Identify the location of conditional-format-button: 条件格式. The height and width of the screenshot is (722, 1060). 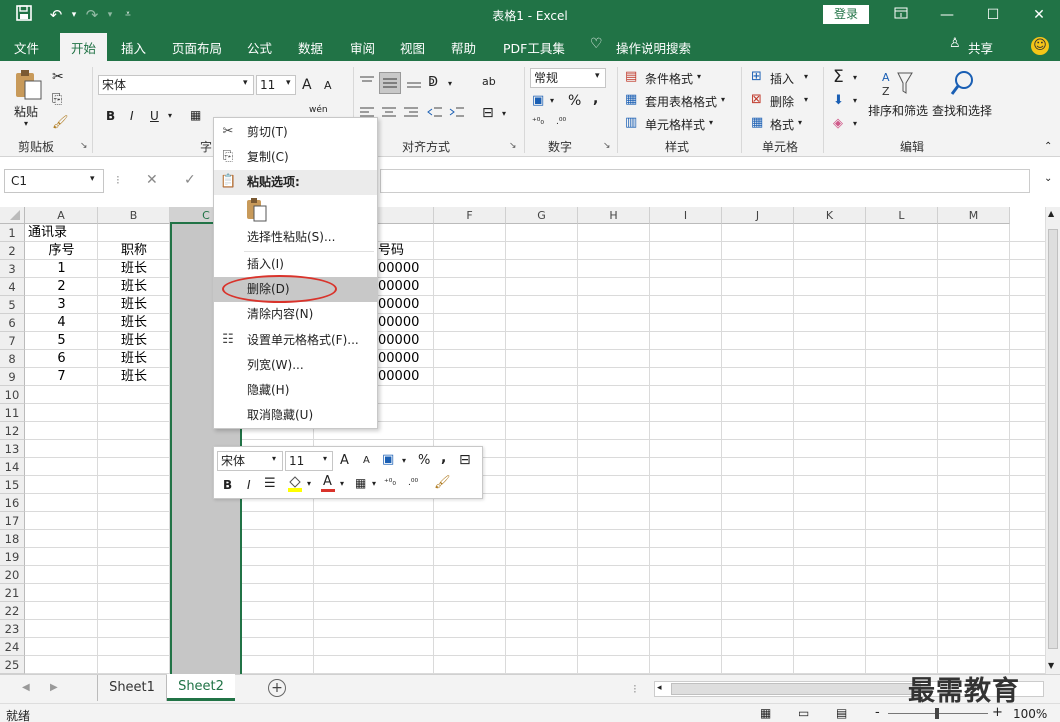
(669, 78).